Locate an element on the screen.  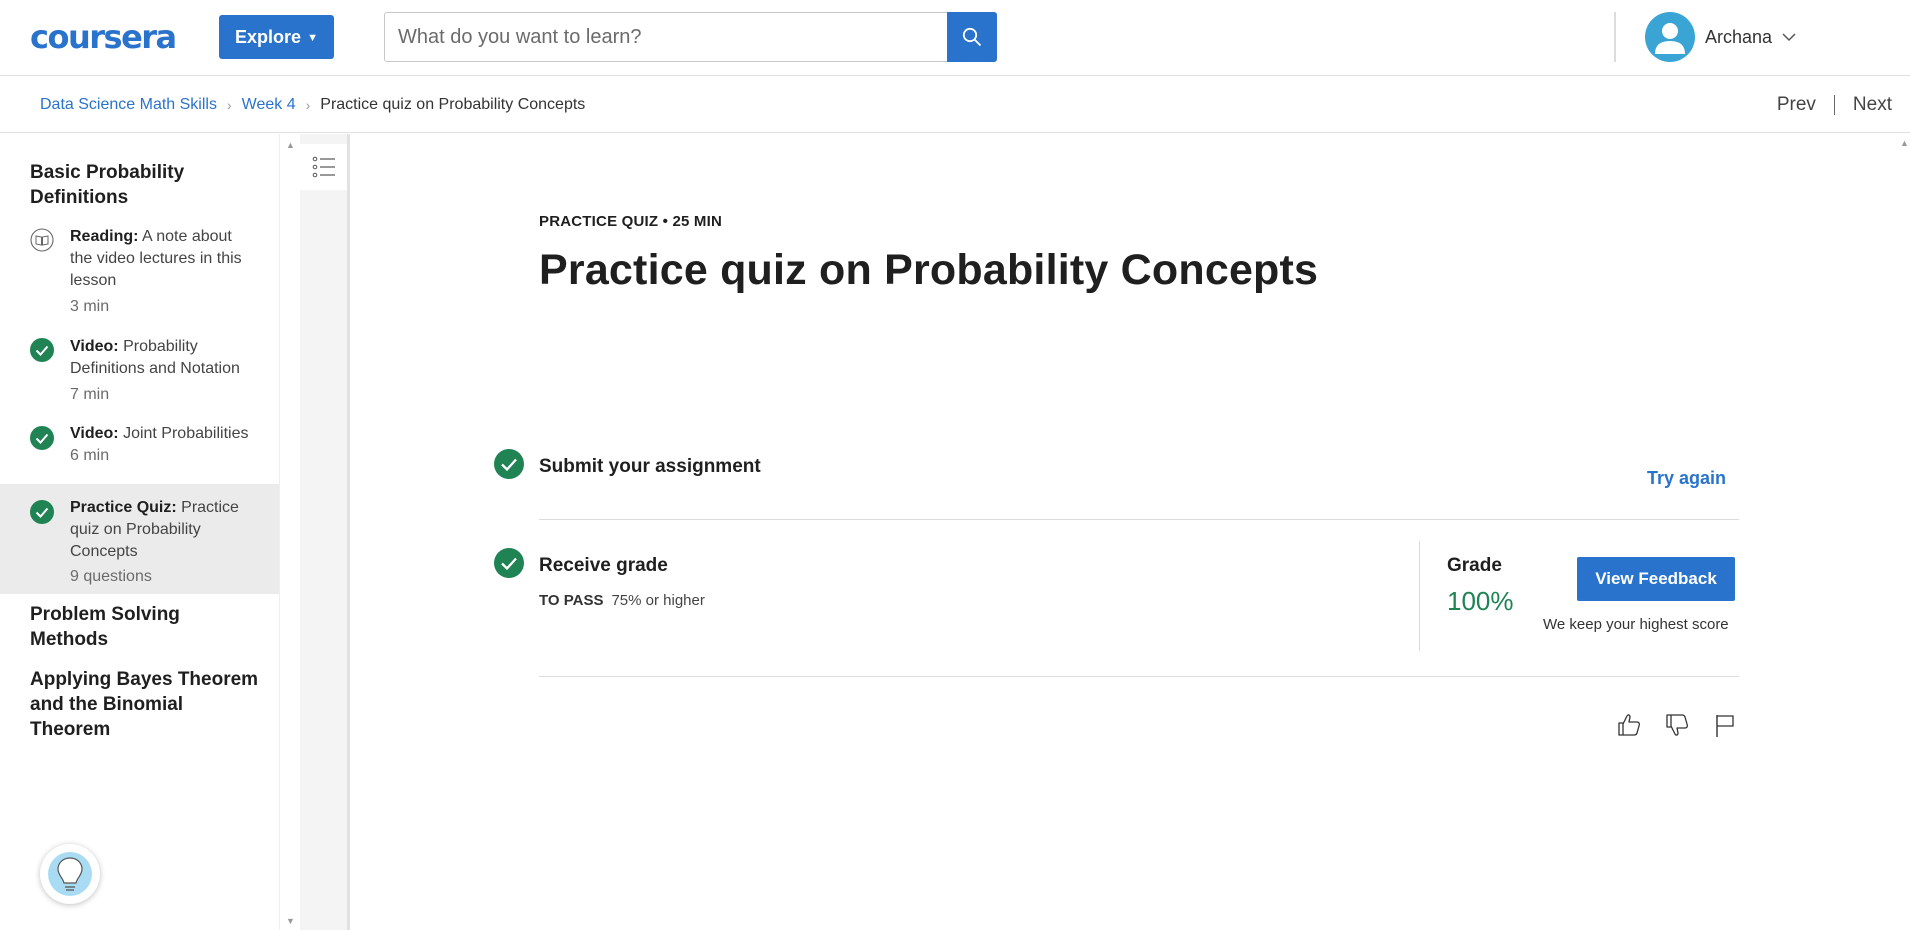
coursera-logo: coursera is located at coordinates (103, 37).